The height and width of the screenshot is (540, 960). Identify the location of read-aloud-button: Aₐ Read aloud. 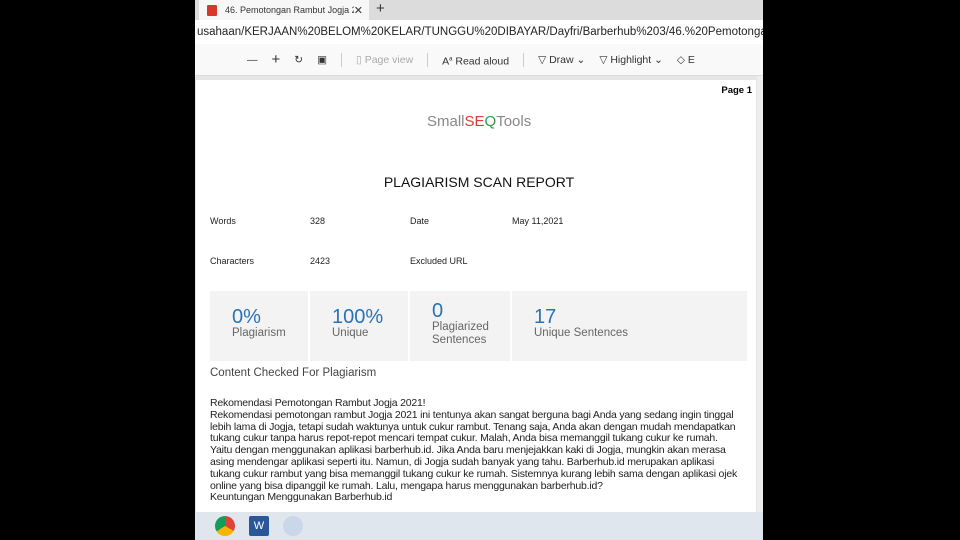
(475, 60).